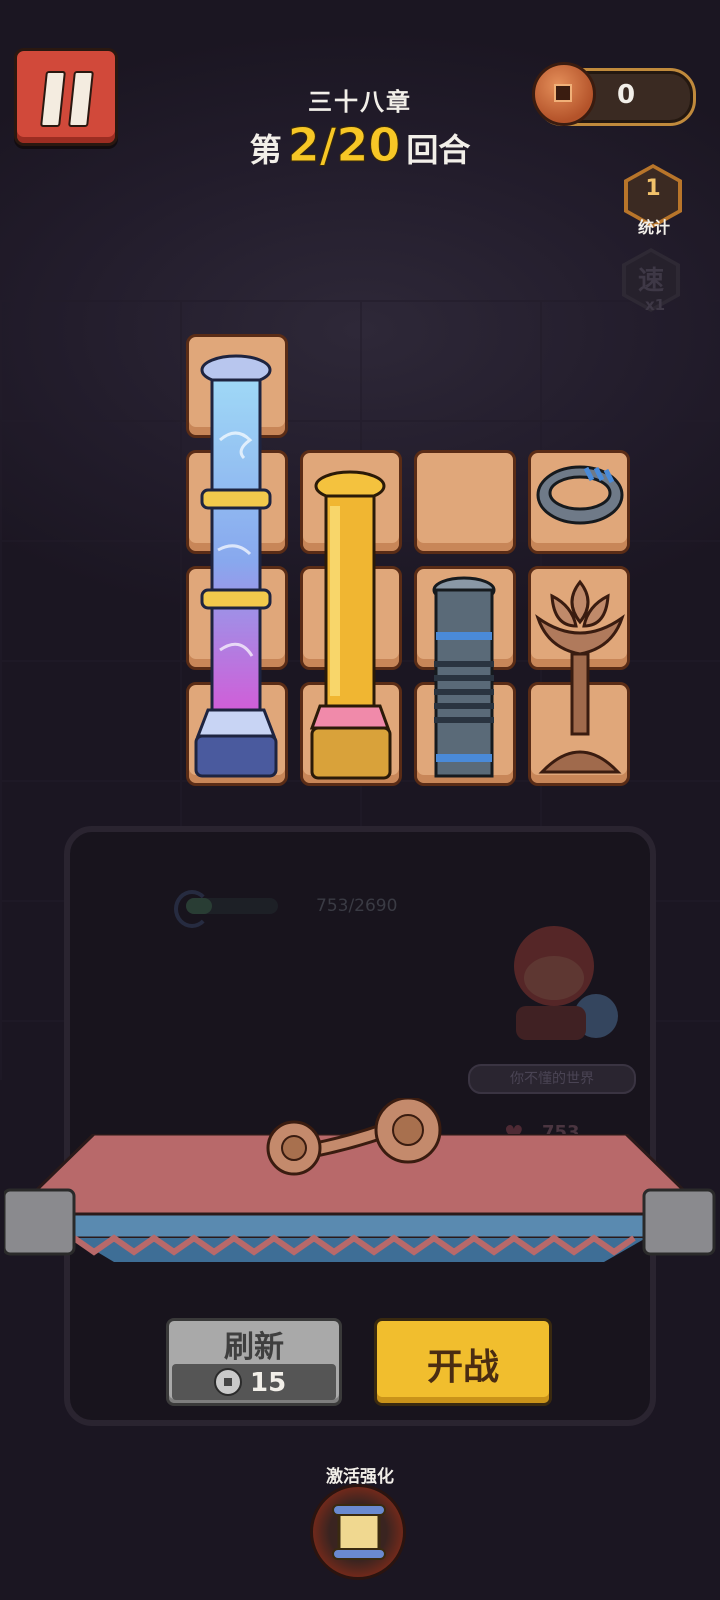 The height and width of the screenshot is (1600, 720). What do you see at coordinates (265, 150) in the screenshot?
I see `round-prefix: 第` at bounding box center [265, 150].